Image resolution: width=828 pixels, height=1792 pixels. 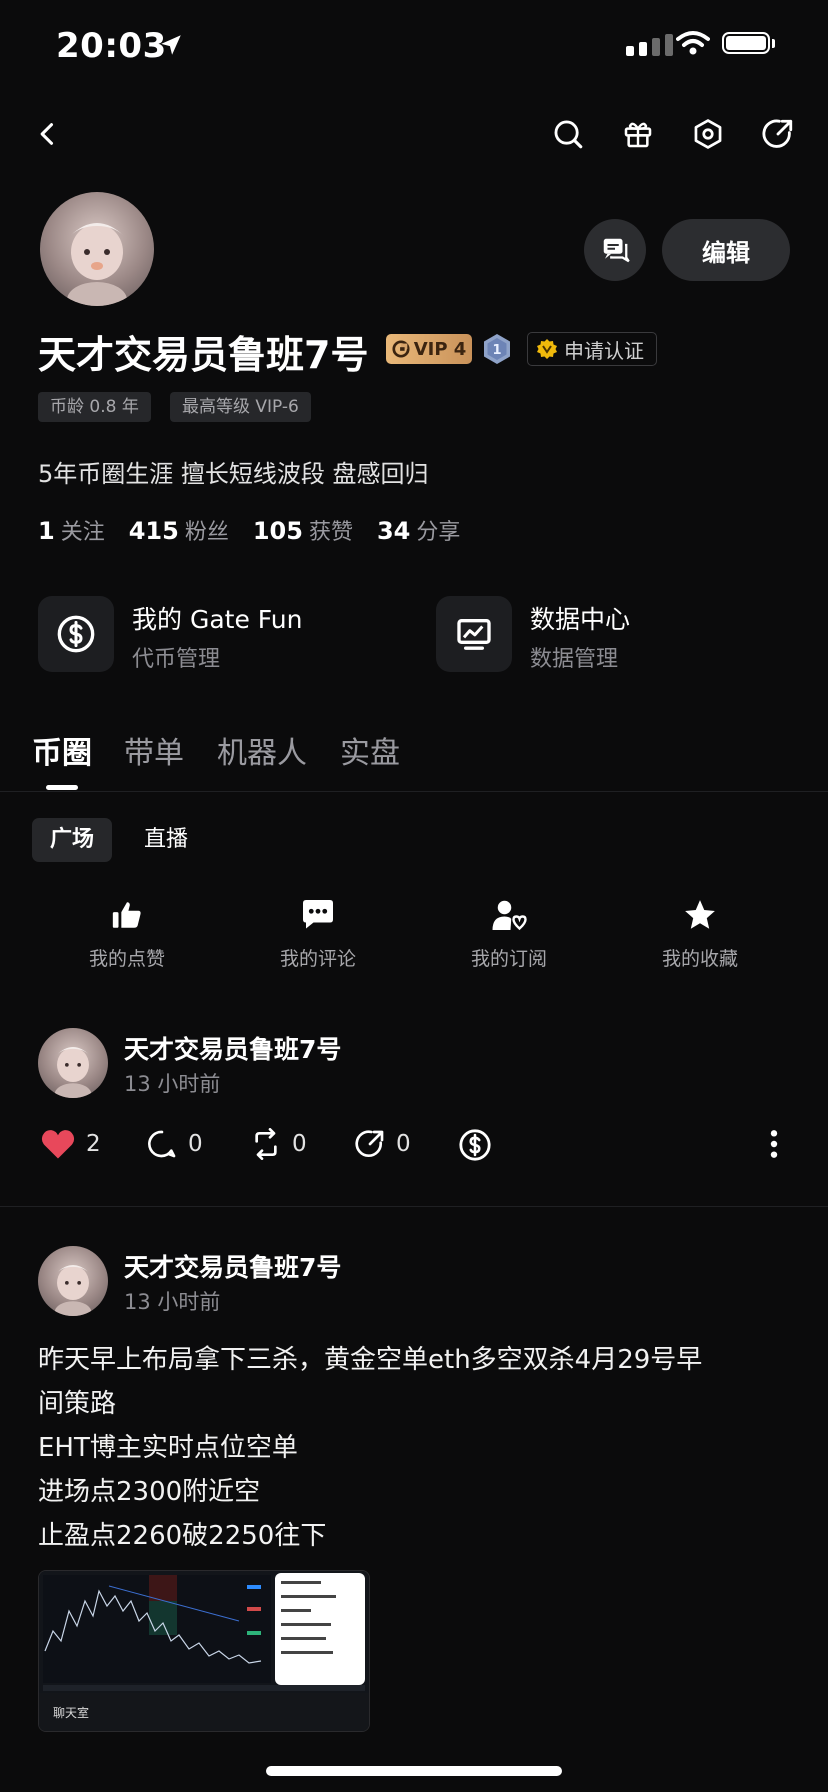 What do you see at coordinates (179, 530) in the screenshot?
I see `stat-followers: 415 粉丝` at bounding box center [179, 530].